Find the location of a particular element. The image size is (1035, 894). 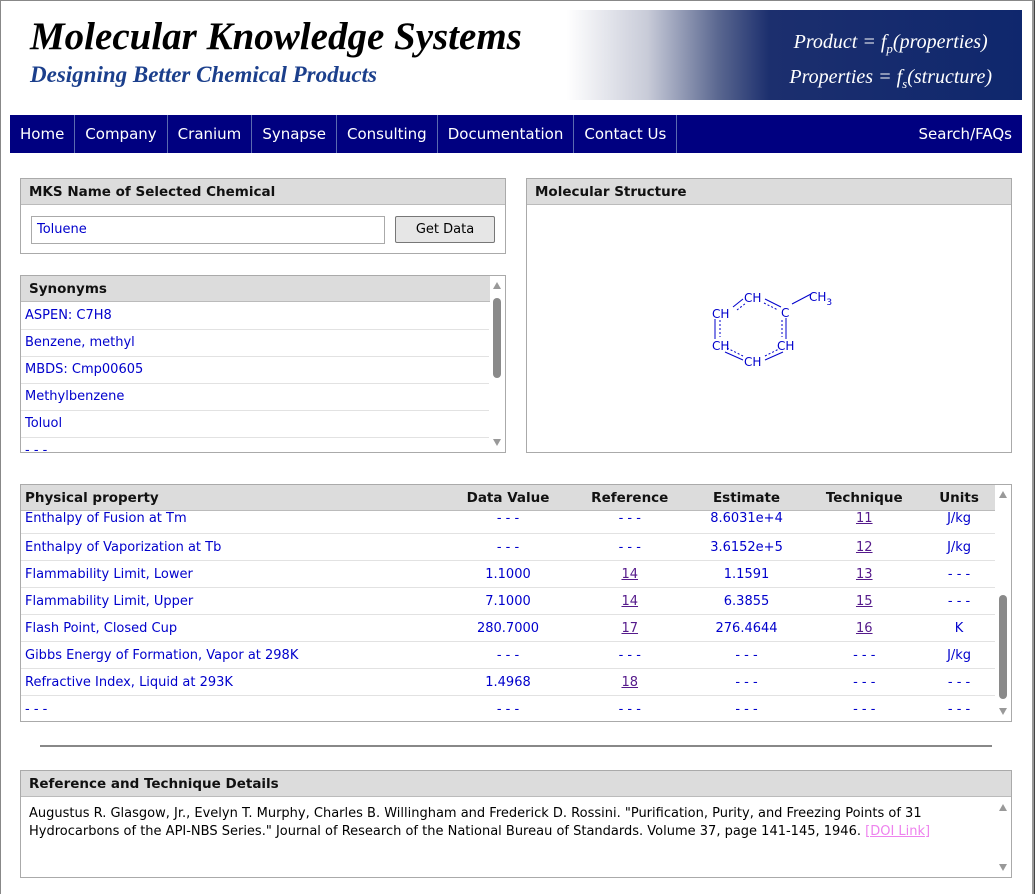

column-header: Physical property is located at coordinates (92, 497).